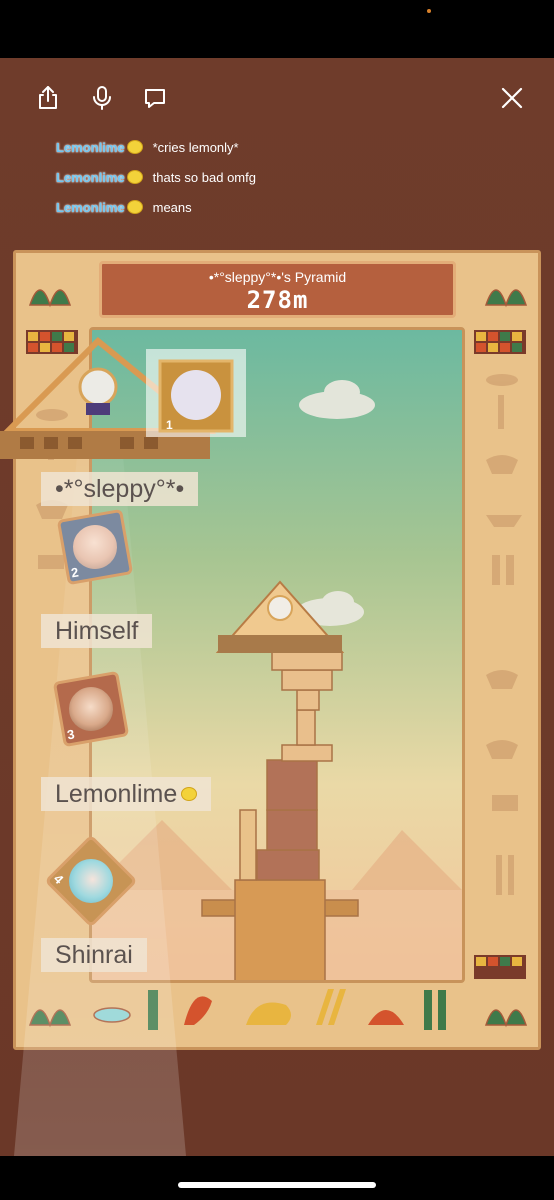 The width and height of the screenshot is (554, 1200). What do you see at coordinates (277, 277) in the screenshot?
I see `pyramid-owner-name: •*°sleppy°*•'s Pyramid` at bounding box center [277, 277].